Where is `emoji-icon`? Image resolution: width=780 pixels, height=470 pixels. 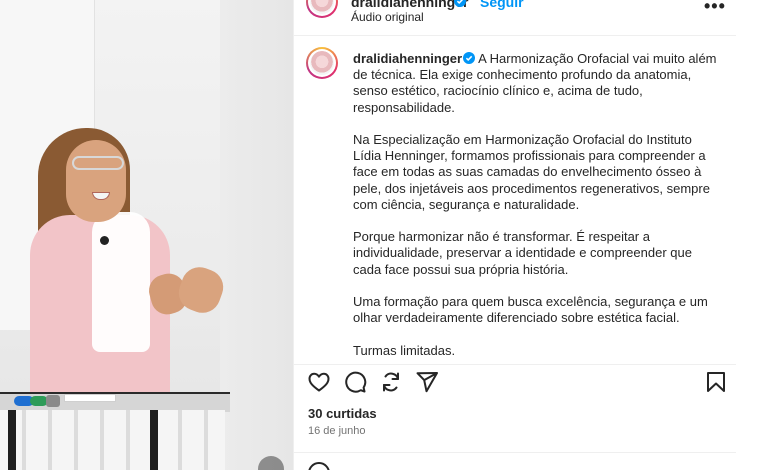 emoji-icon is located at coordinates (319, 466).